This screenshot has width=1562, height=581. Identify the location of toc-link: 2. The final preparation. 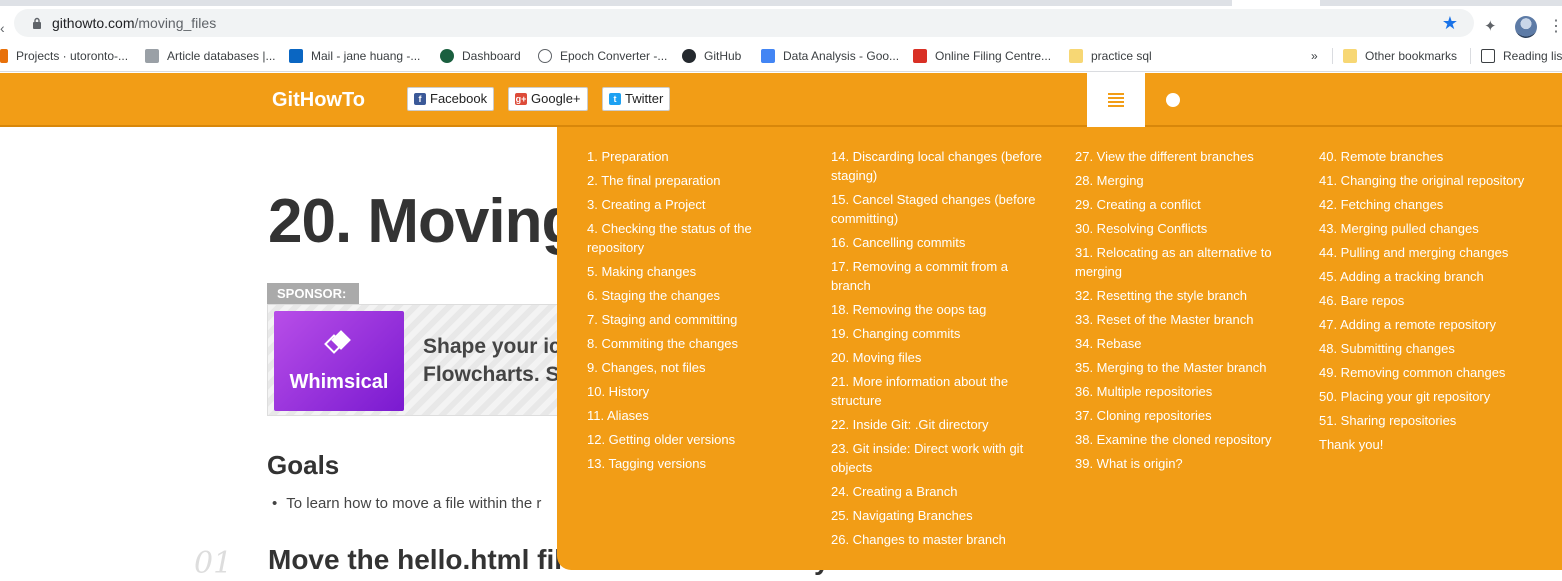
(694, 180).